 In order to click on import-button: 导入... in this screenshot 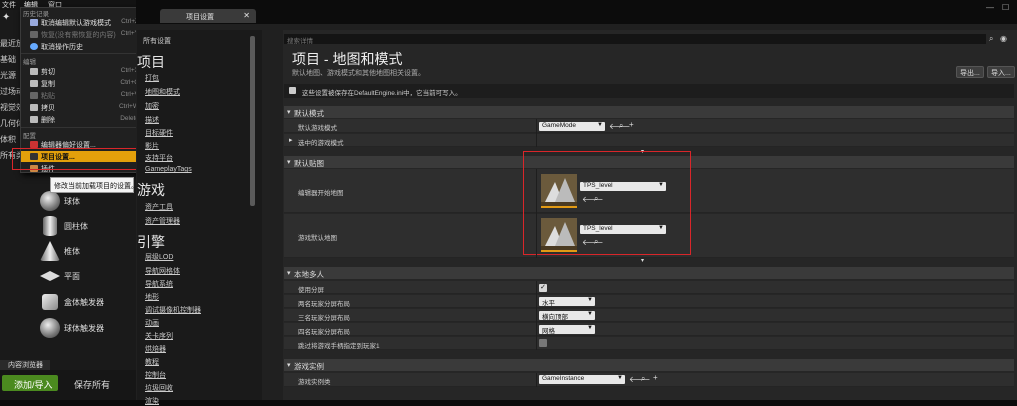, I will do `click(1001, 72)`.